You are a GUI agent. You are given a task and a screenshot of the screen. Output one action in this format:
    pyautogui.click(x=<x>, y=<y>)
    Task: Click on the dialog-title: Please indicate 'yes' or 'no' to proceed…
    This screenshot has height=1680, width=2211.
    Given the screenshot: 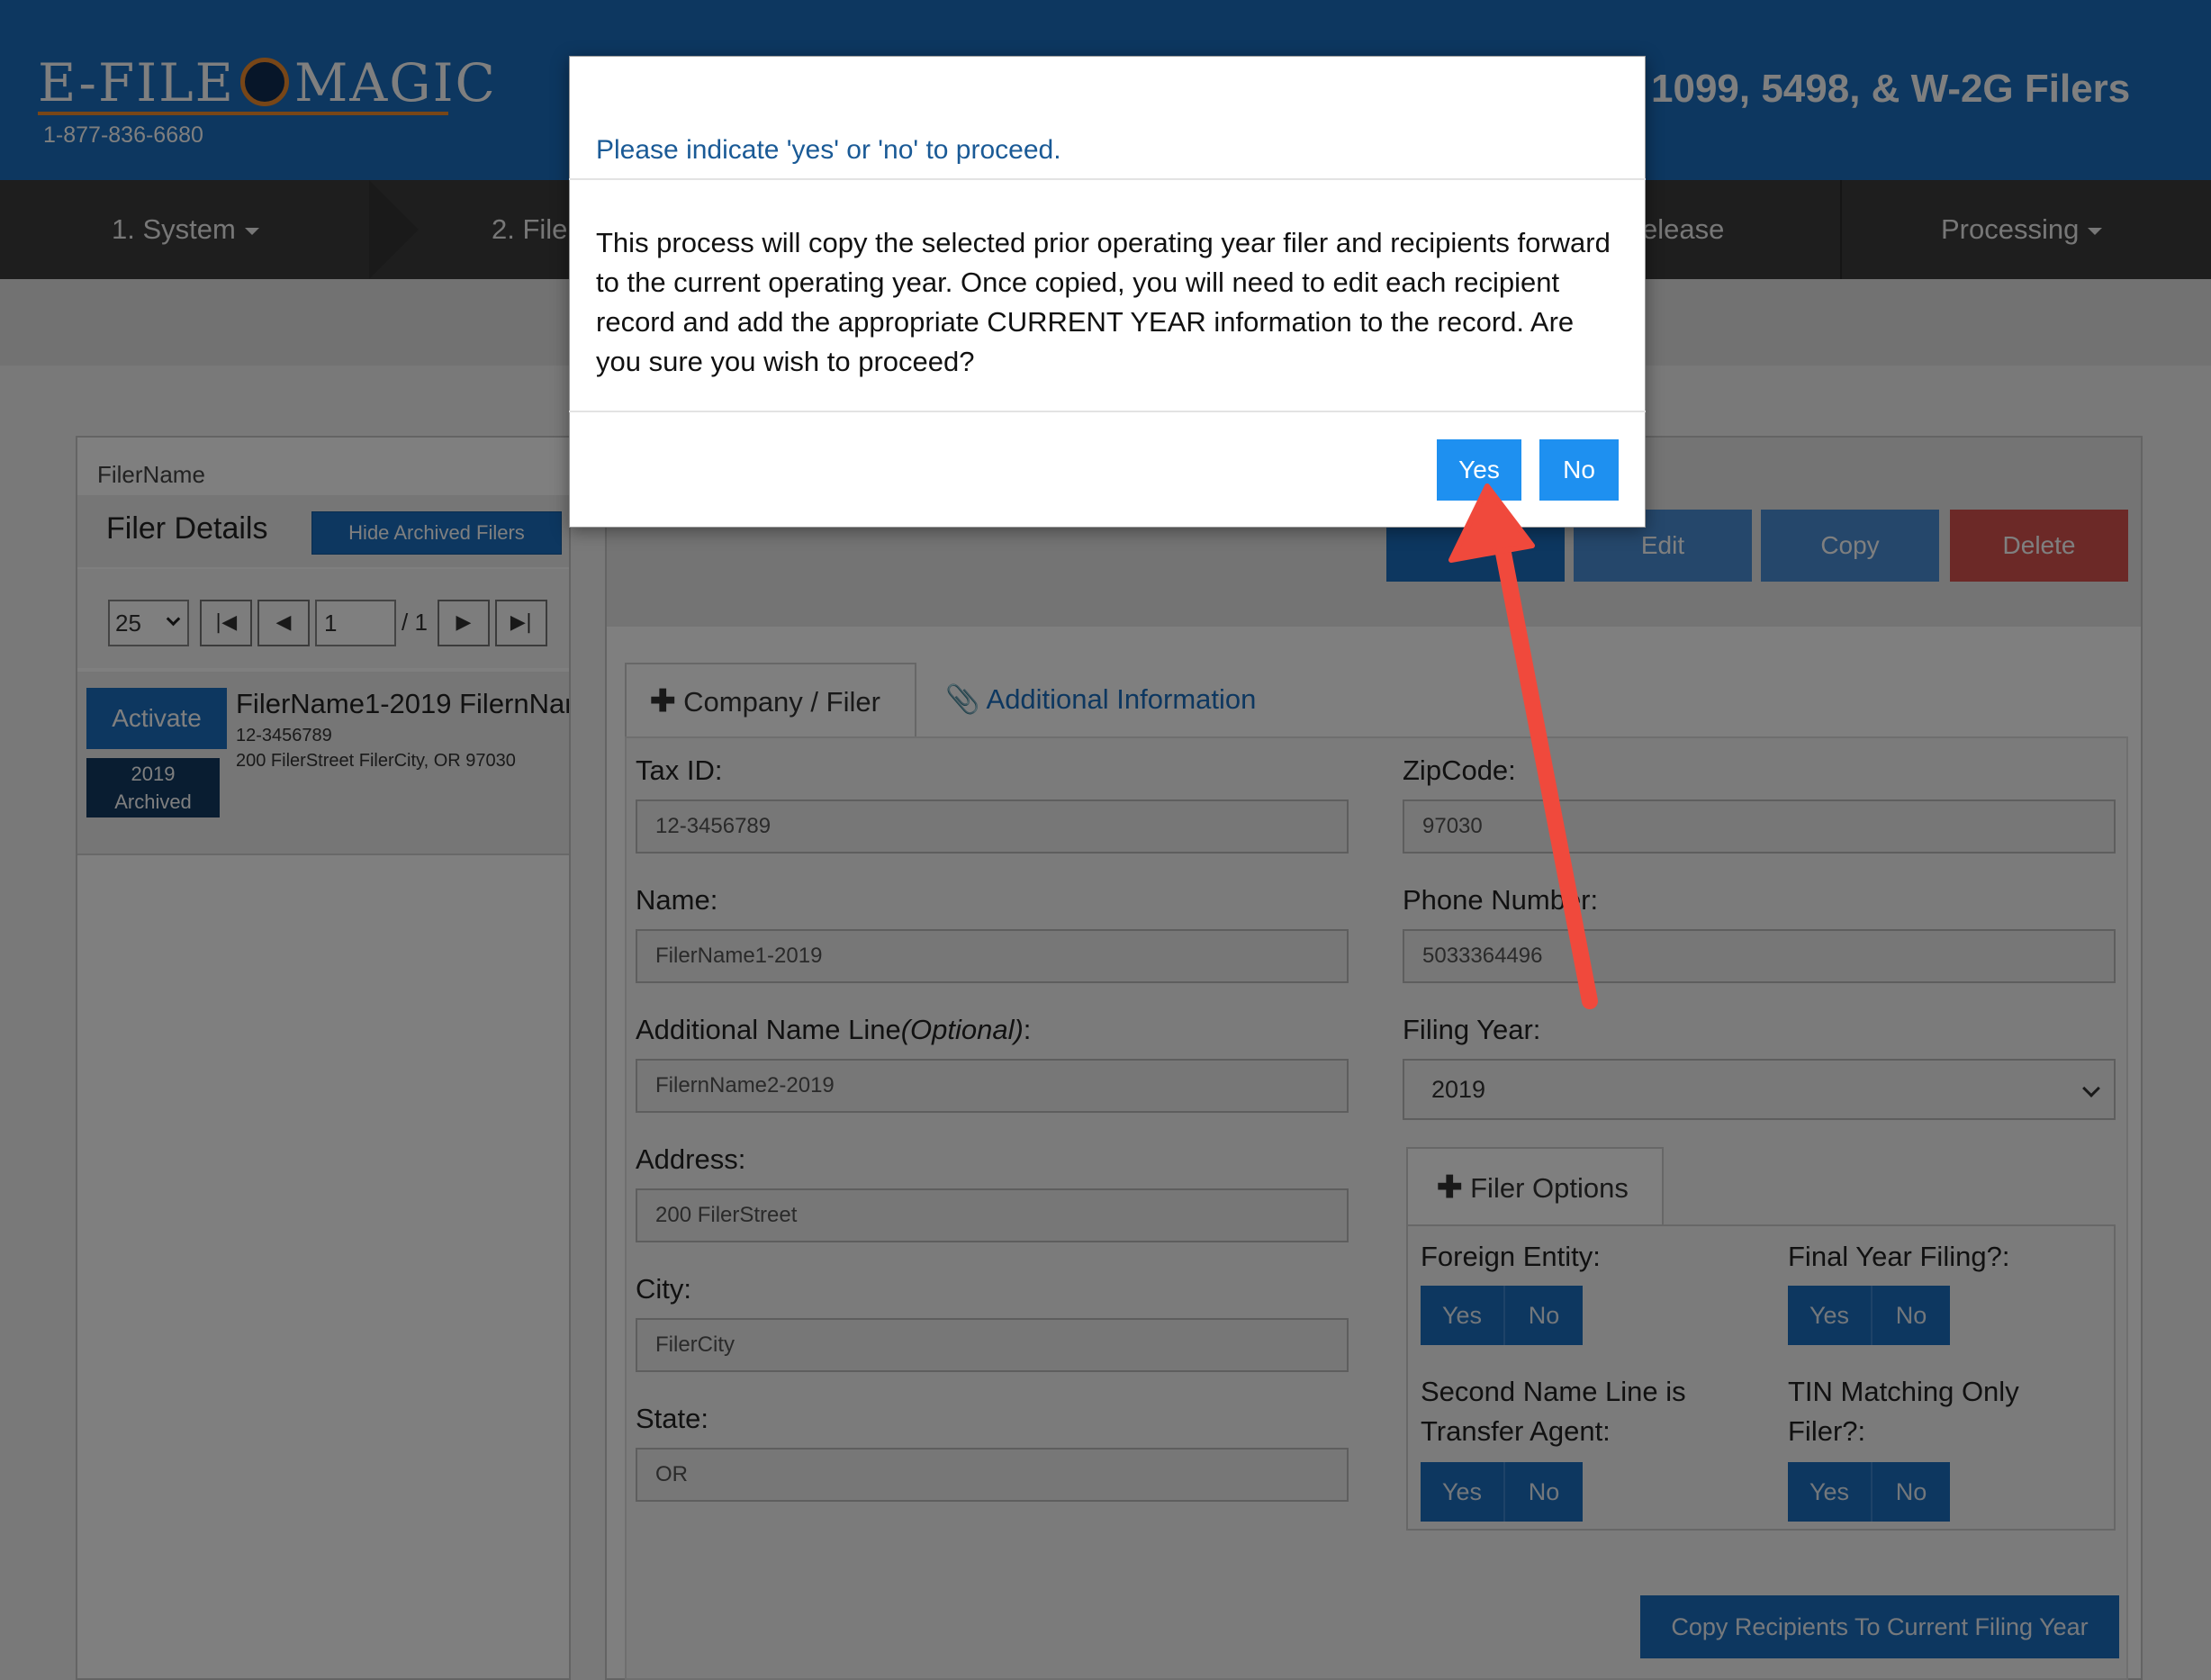 What is the action you would take?
    pyautogui.click(x=829, y=150)
    